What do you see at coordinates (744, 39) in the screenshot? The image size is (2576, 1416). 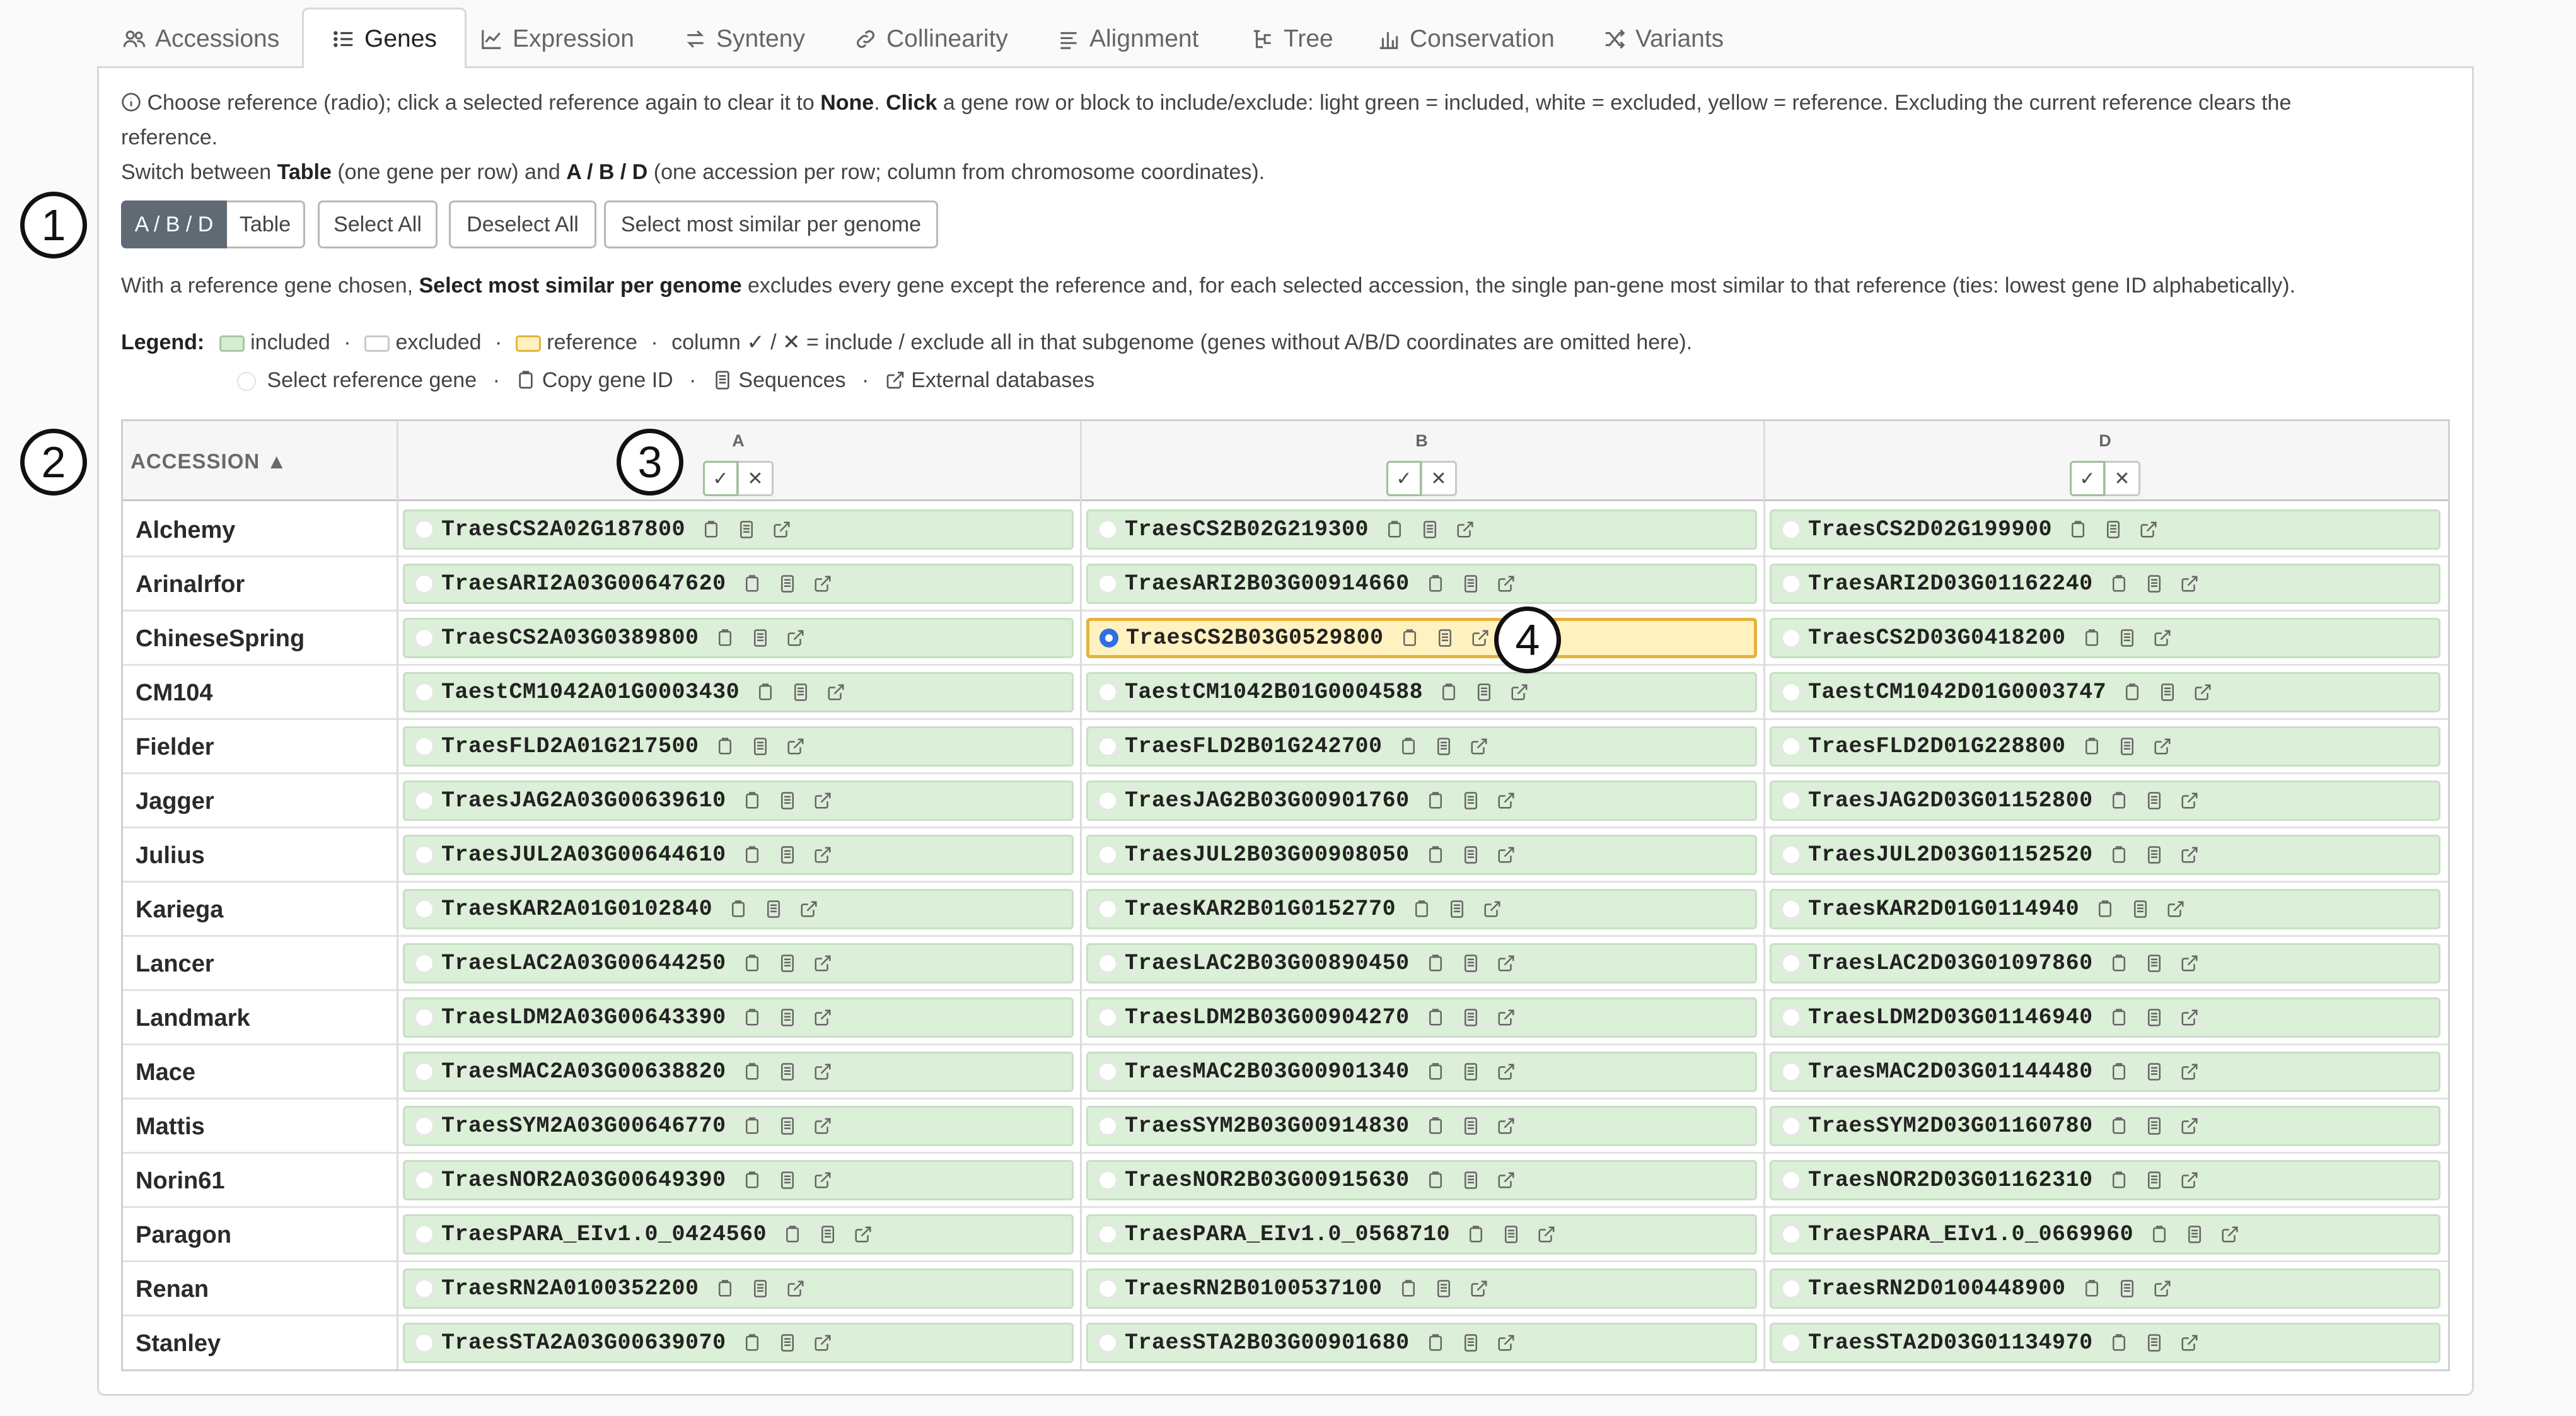 I see `tab-synteny: Synteny` at bounding box center [744, 39].